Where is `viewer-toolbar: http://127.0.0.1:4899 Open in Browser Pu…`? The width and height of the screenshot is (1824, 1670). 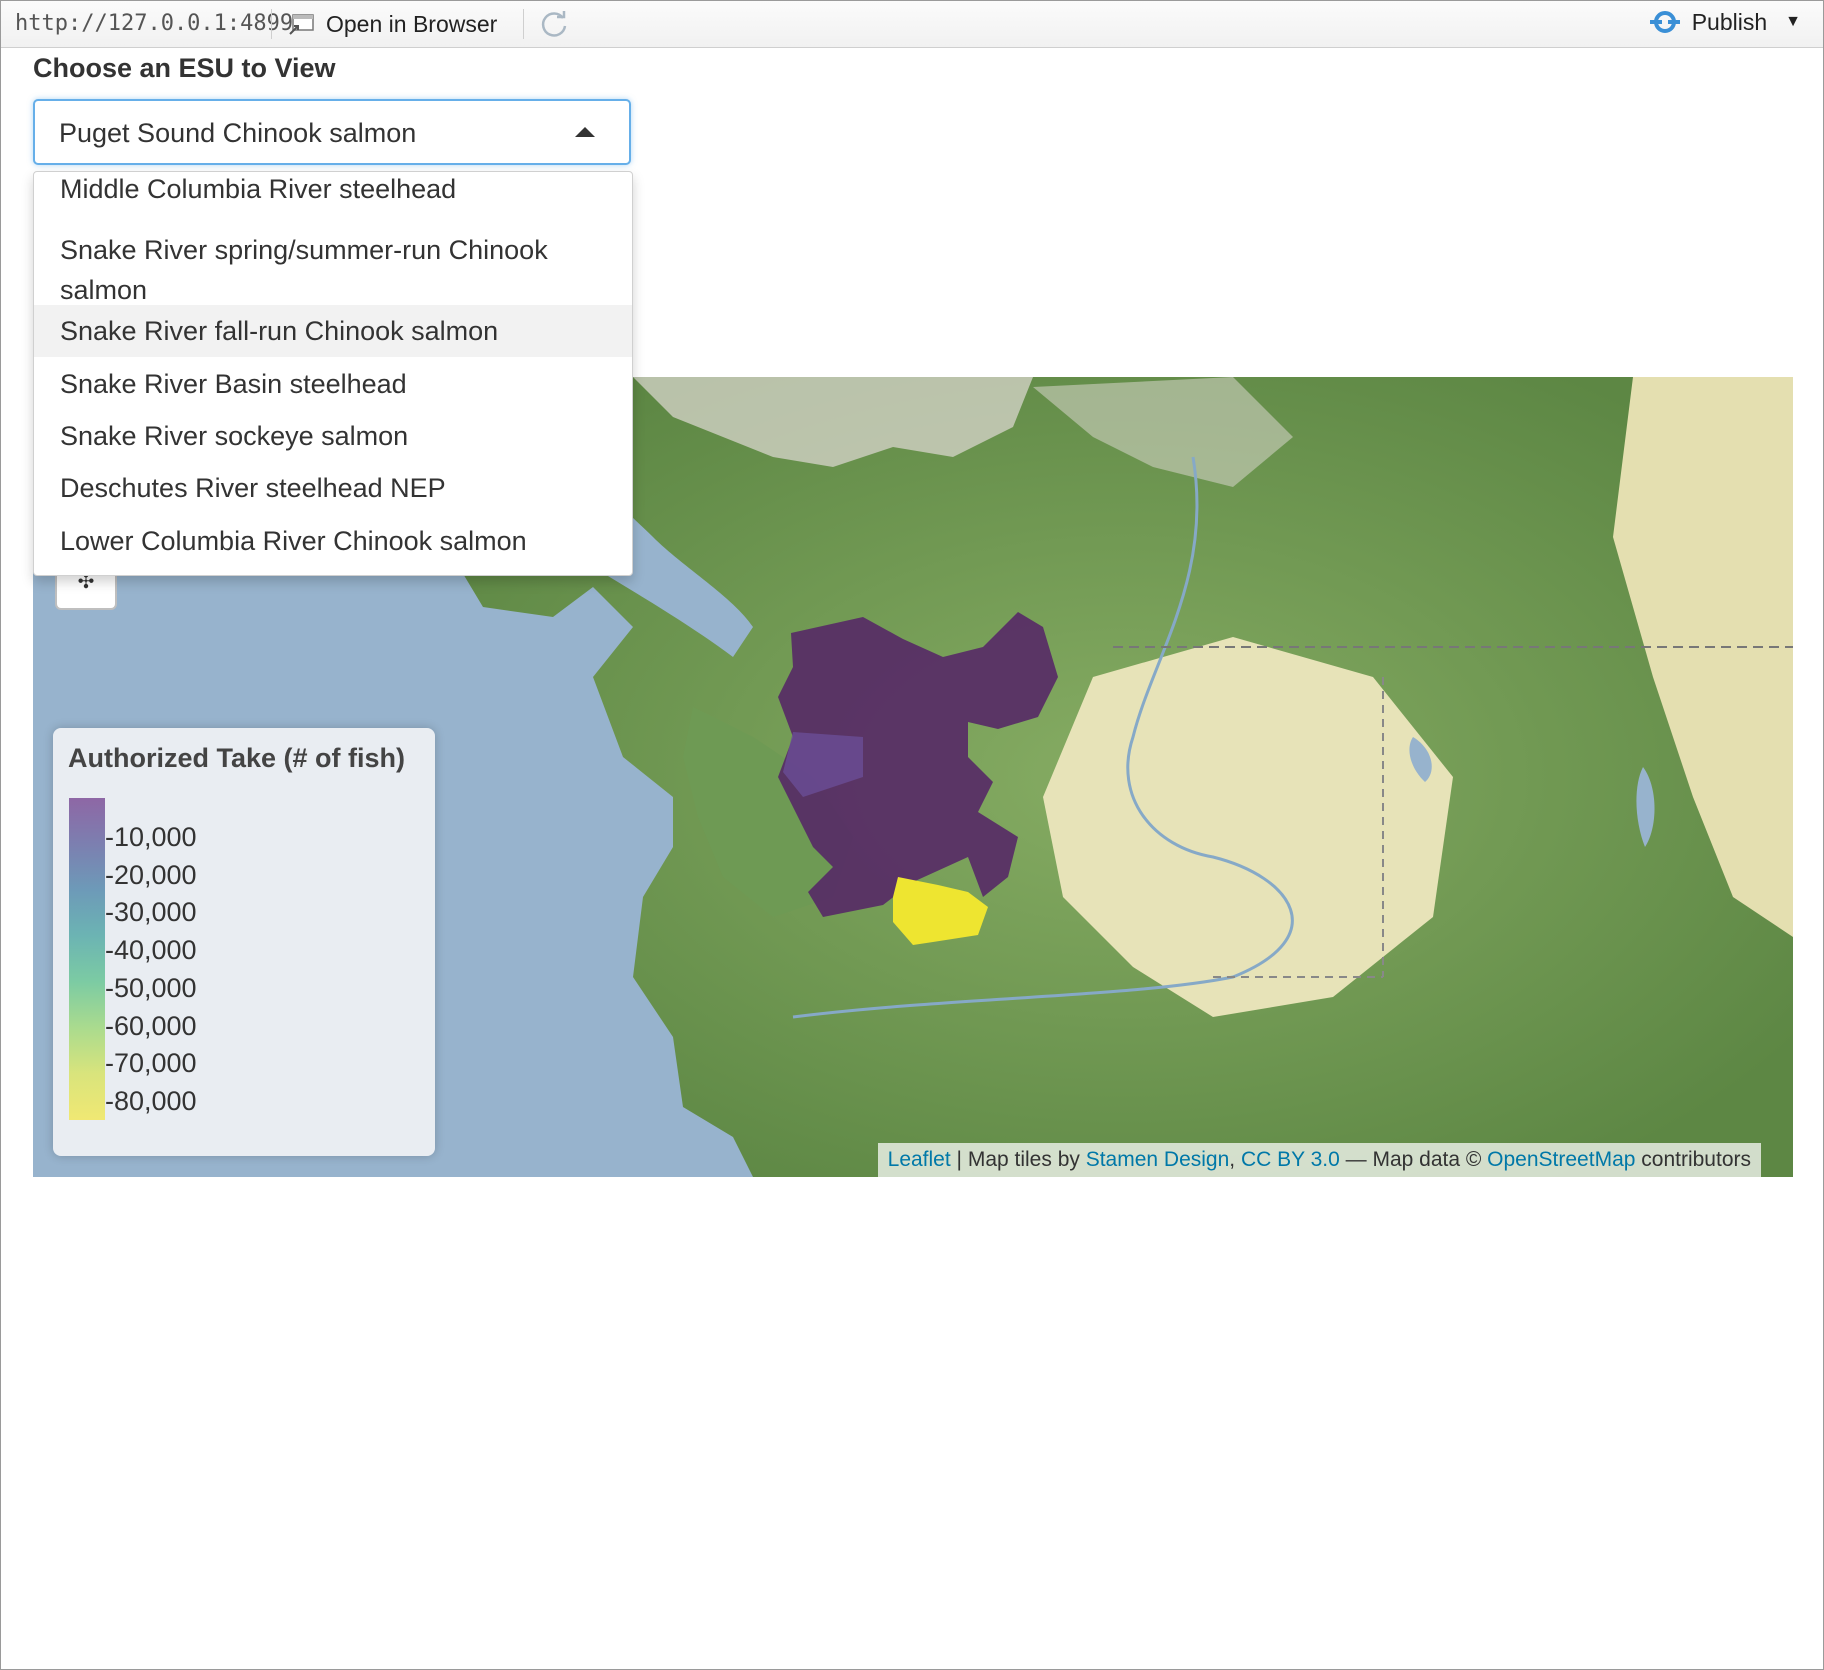
viewer-toolbar: http://127.0.0.1:4899 Open in Browser Pu… is located at coordinates (912, 24).